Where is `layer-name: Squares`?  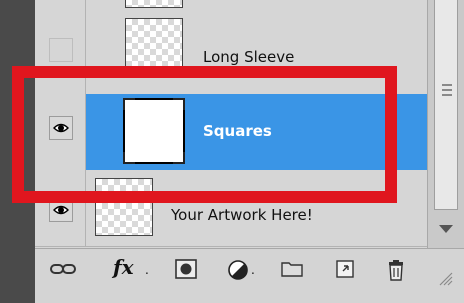
layer-name: Squares is located at coordinates (237, 131).